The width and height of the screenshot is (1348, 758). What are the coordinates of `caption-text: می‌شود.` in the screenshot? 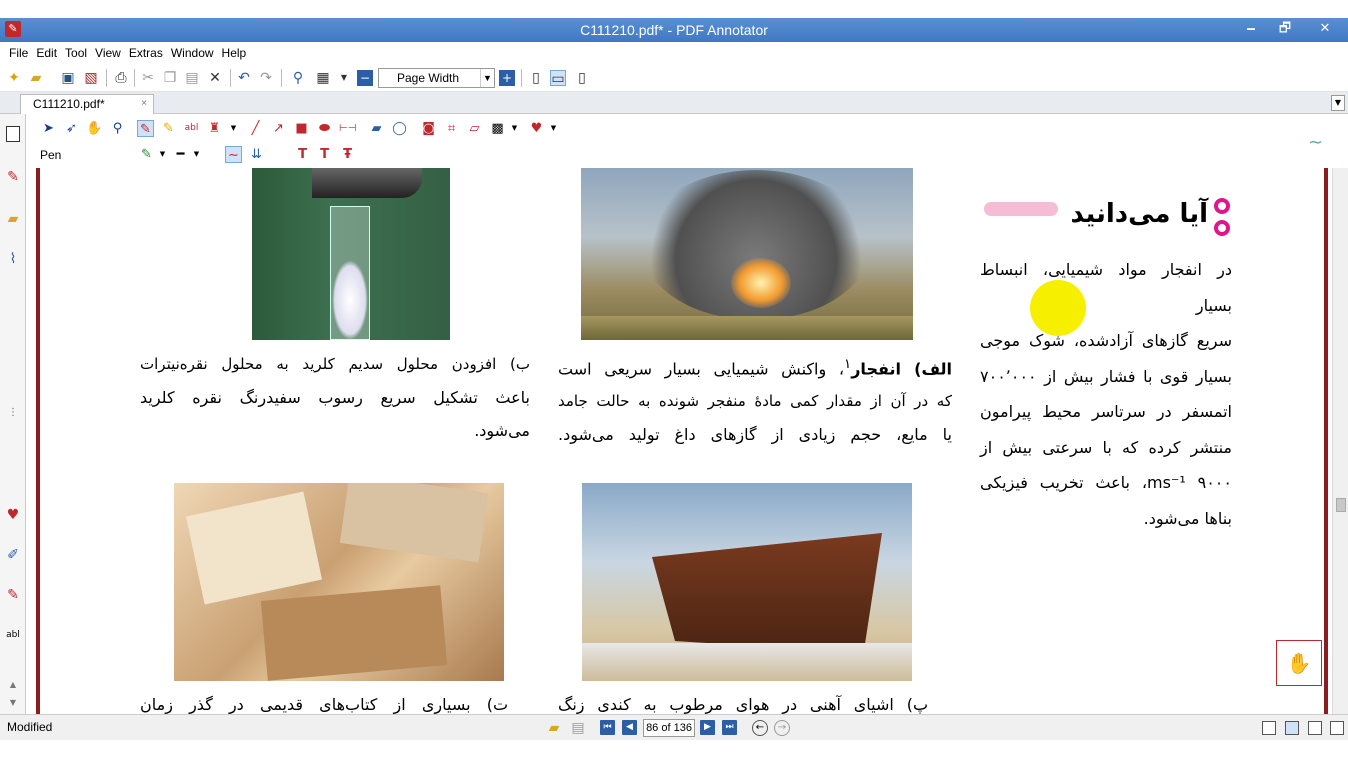 It's located at (502, 430).